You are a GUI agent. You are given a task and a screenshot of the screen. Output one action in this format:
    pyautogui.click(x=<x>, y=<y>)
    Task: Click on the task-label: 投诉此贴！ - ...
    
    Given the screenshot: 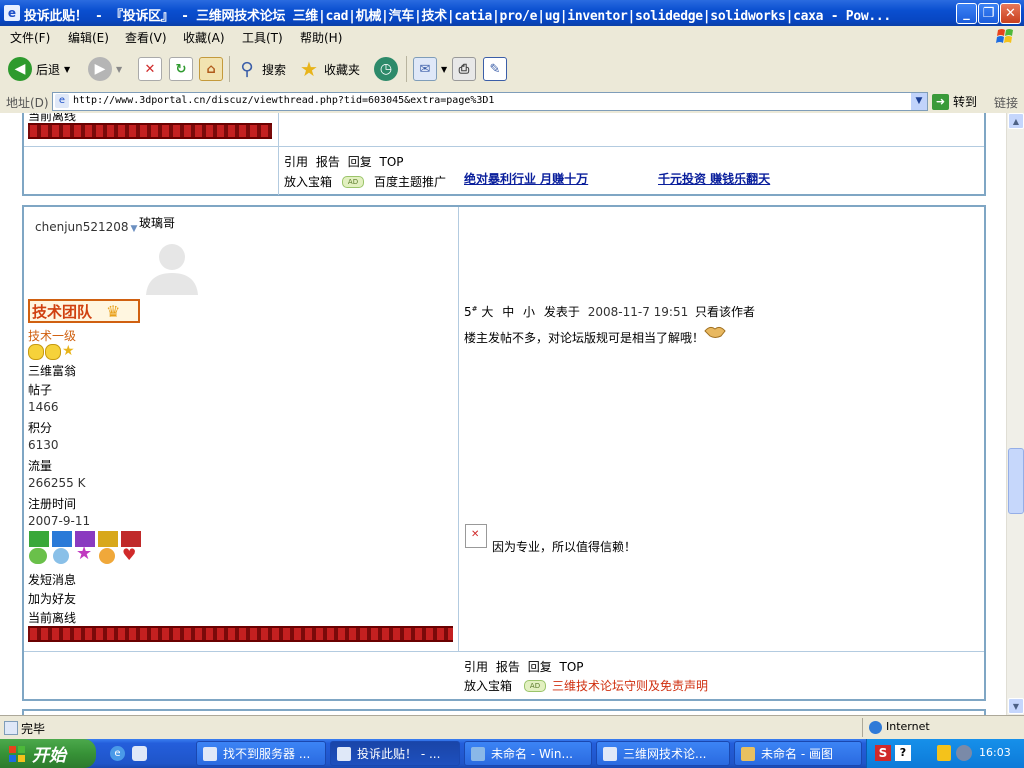 What is the action you would take?
    pyautogui.click(x=399, y=754)
    